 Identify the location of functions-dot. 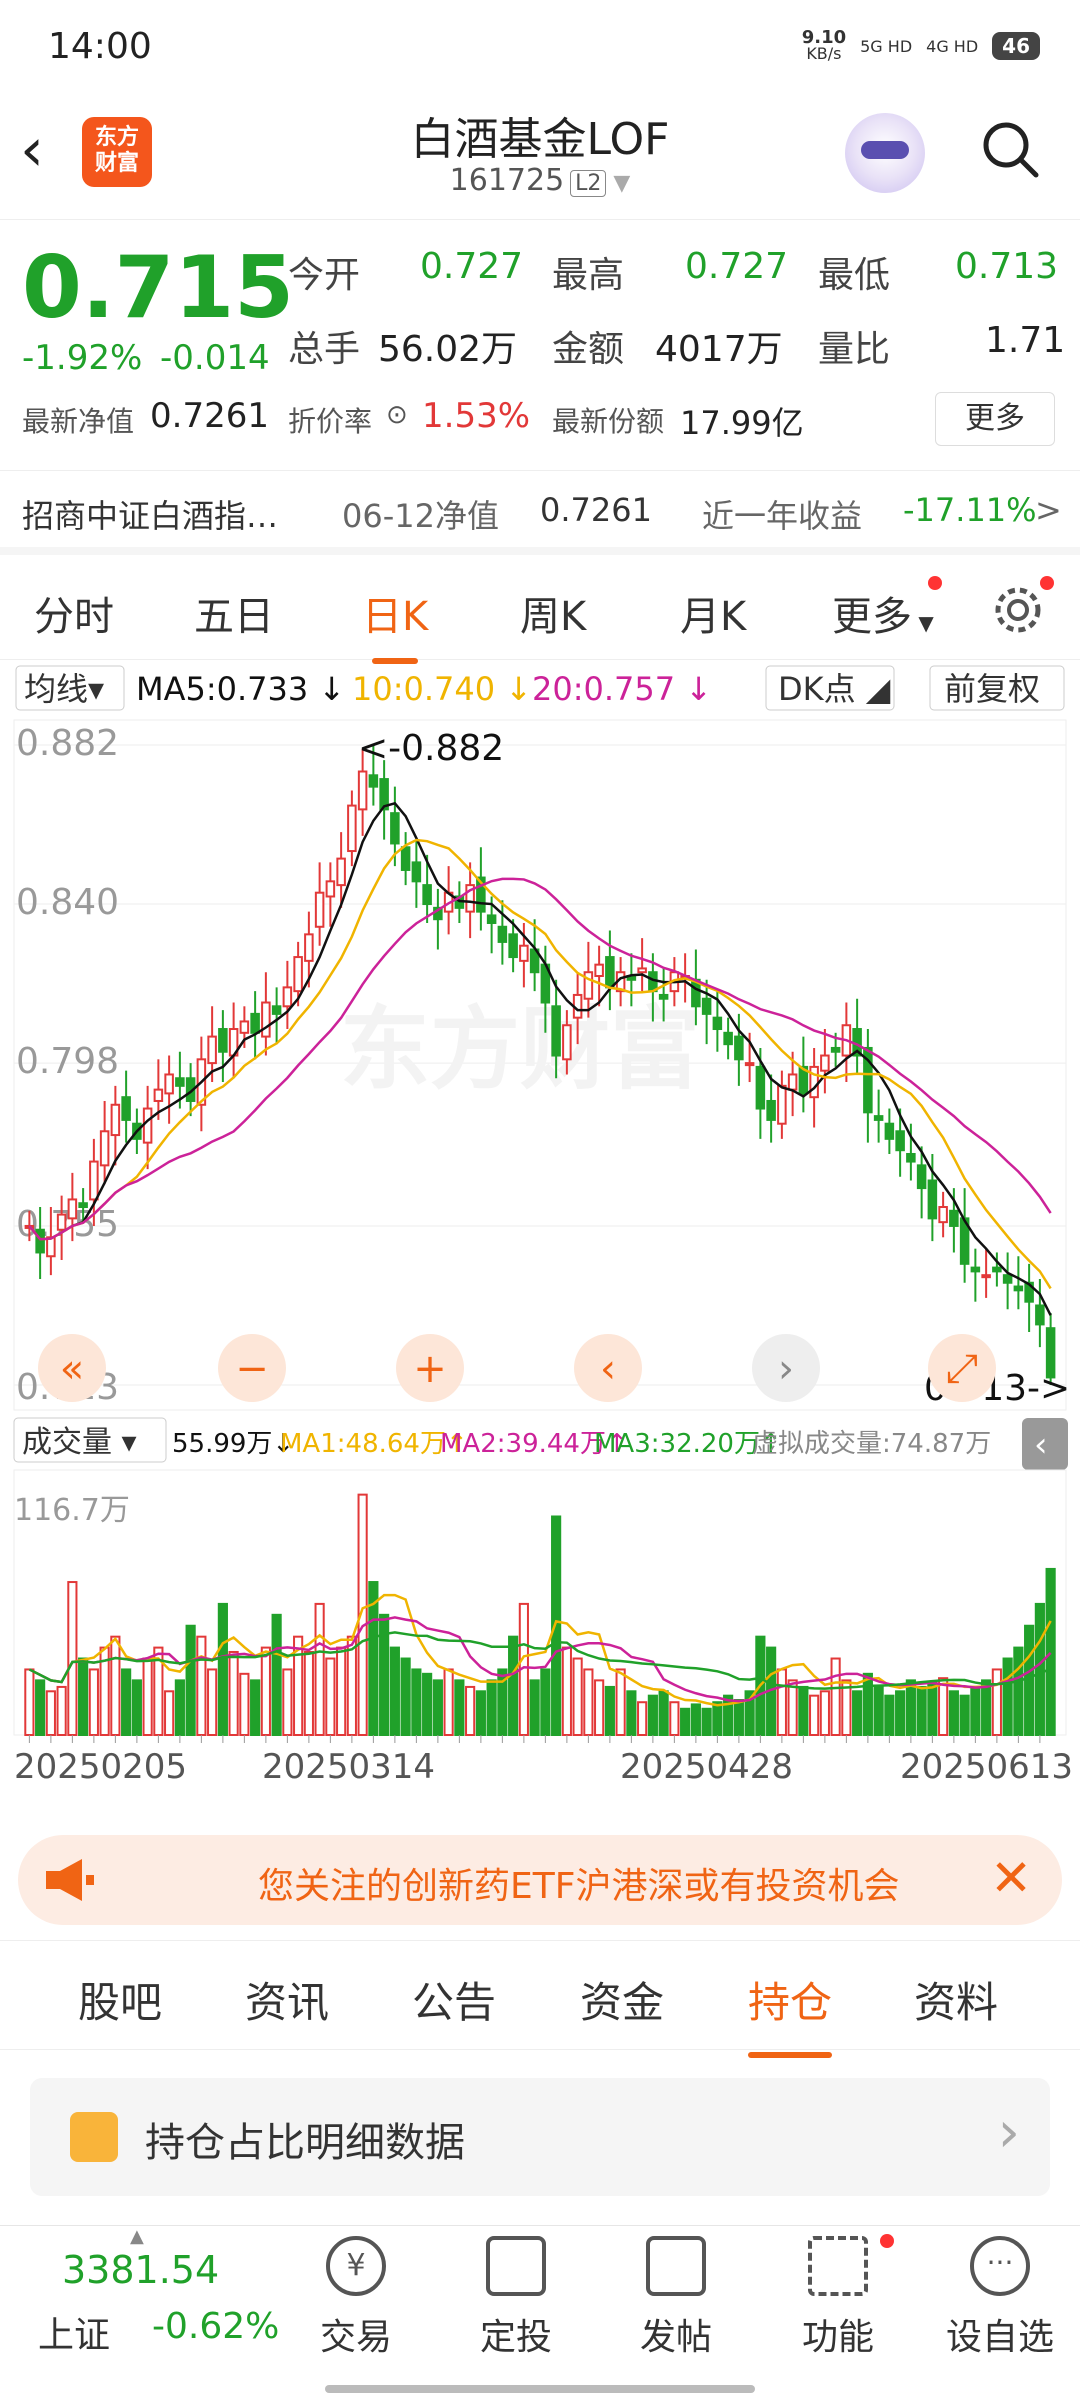
(887, 2241).